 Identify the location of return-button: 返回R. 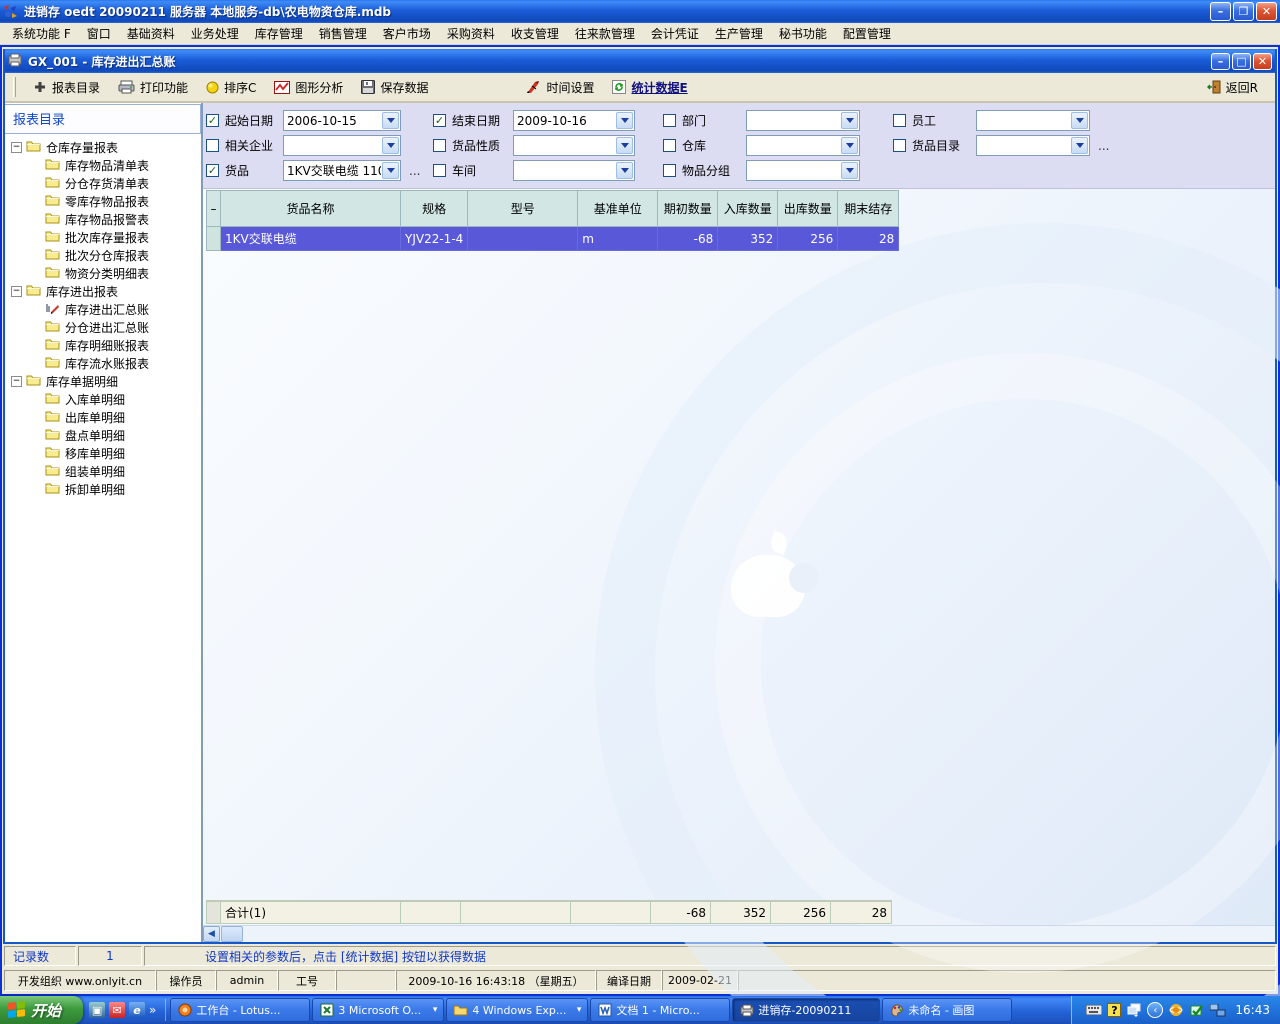
(1232, 87).